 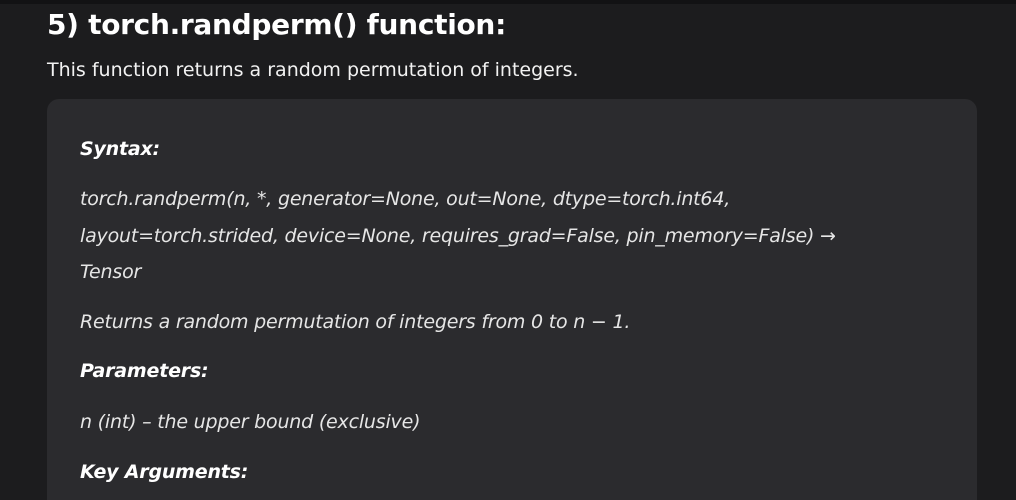 What do you see at coordinates (144, 371) in the screenshot?
I see `parameters-label: Parameters:` at bounding box center [144, 371].